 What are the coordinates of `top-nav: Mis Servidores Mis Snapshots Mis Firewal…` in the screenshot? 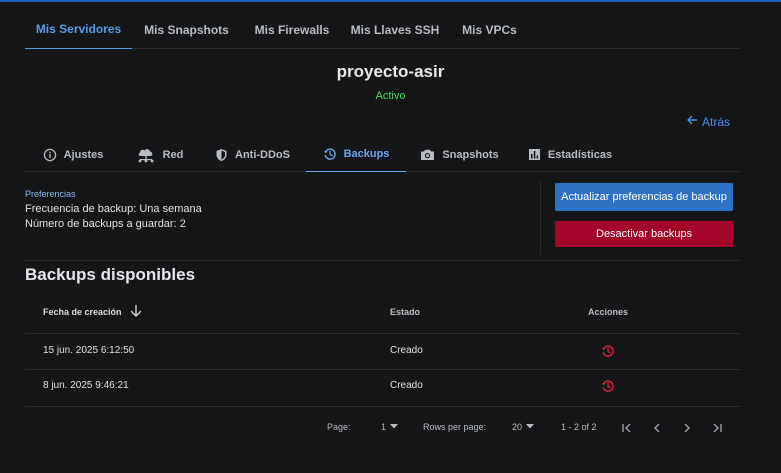 It's located at (382, 29).